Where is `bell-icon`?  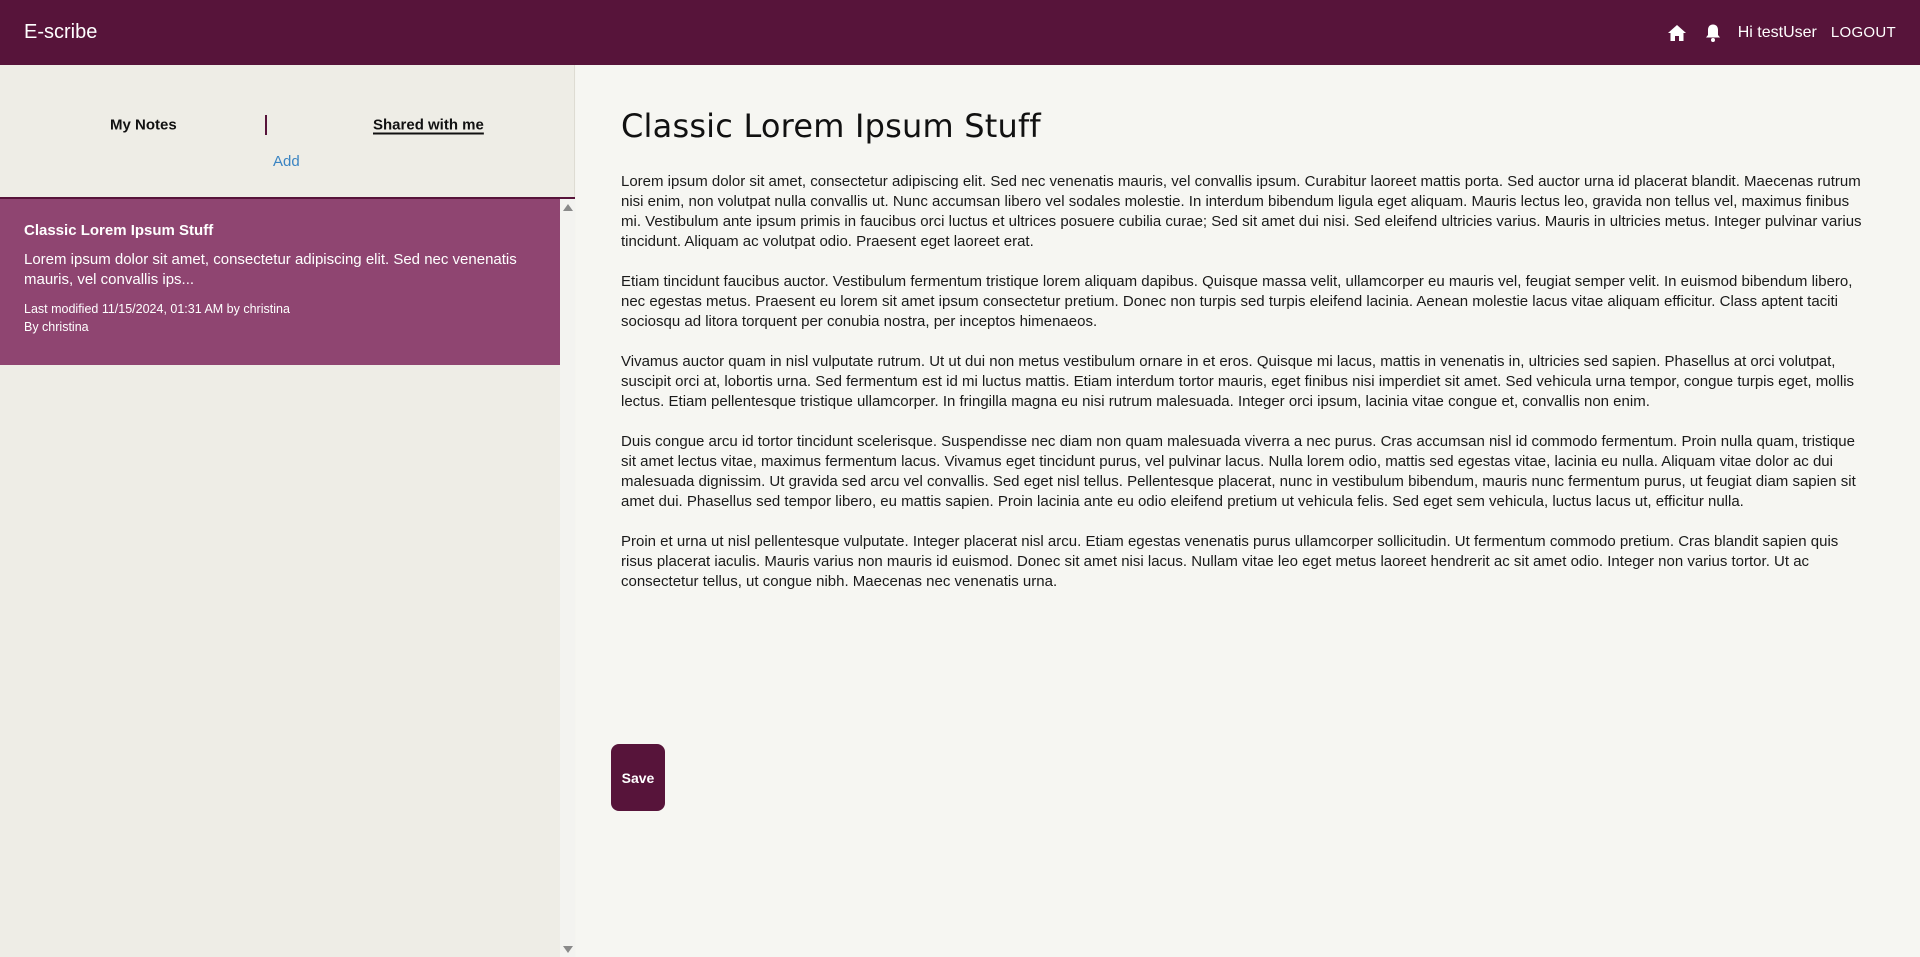
bell-icon is located at coordinates (1713, 33).